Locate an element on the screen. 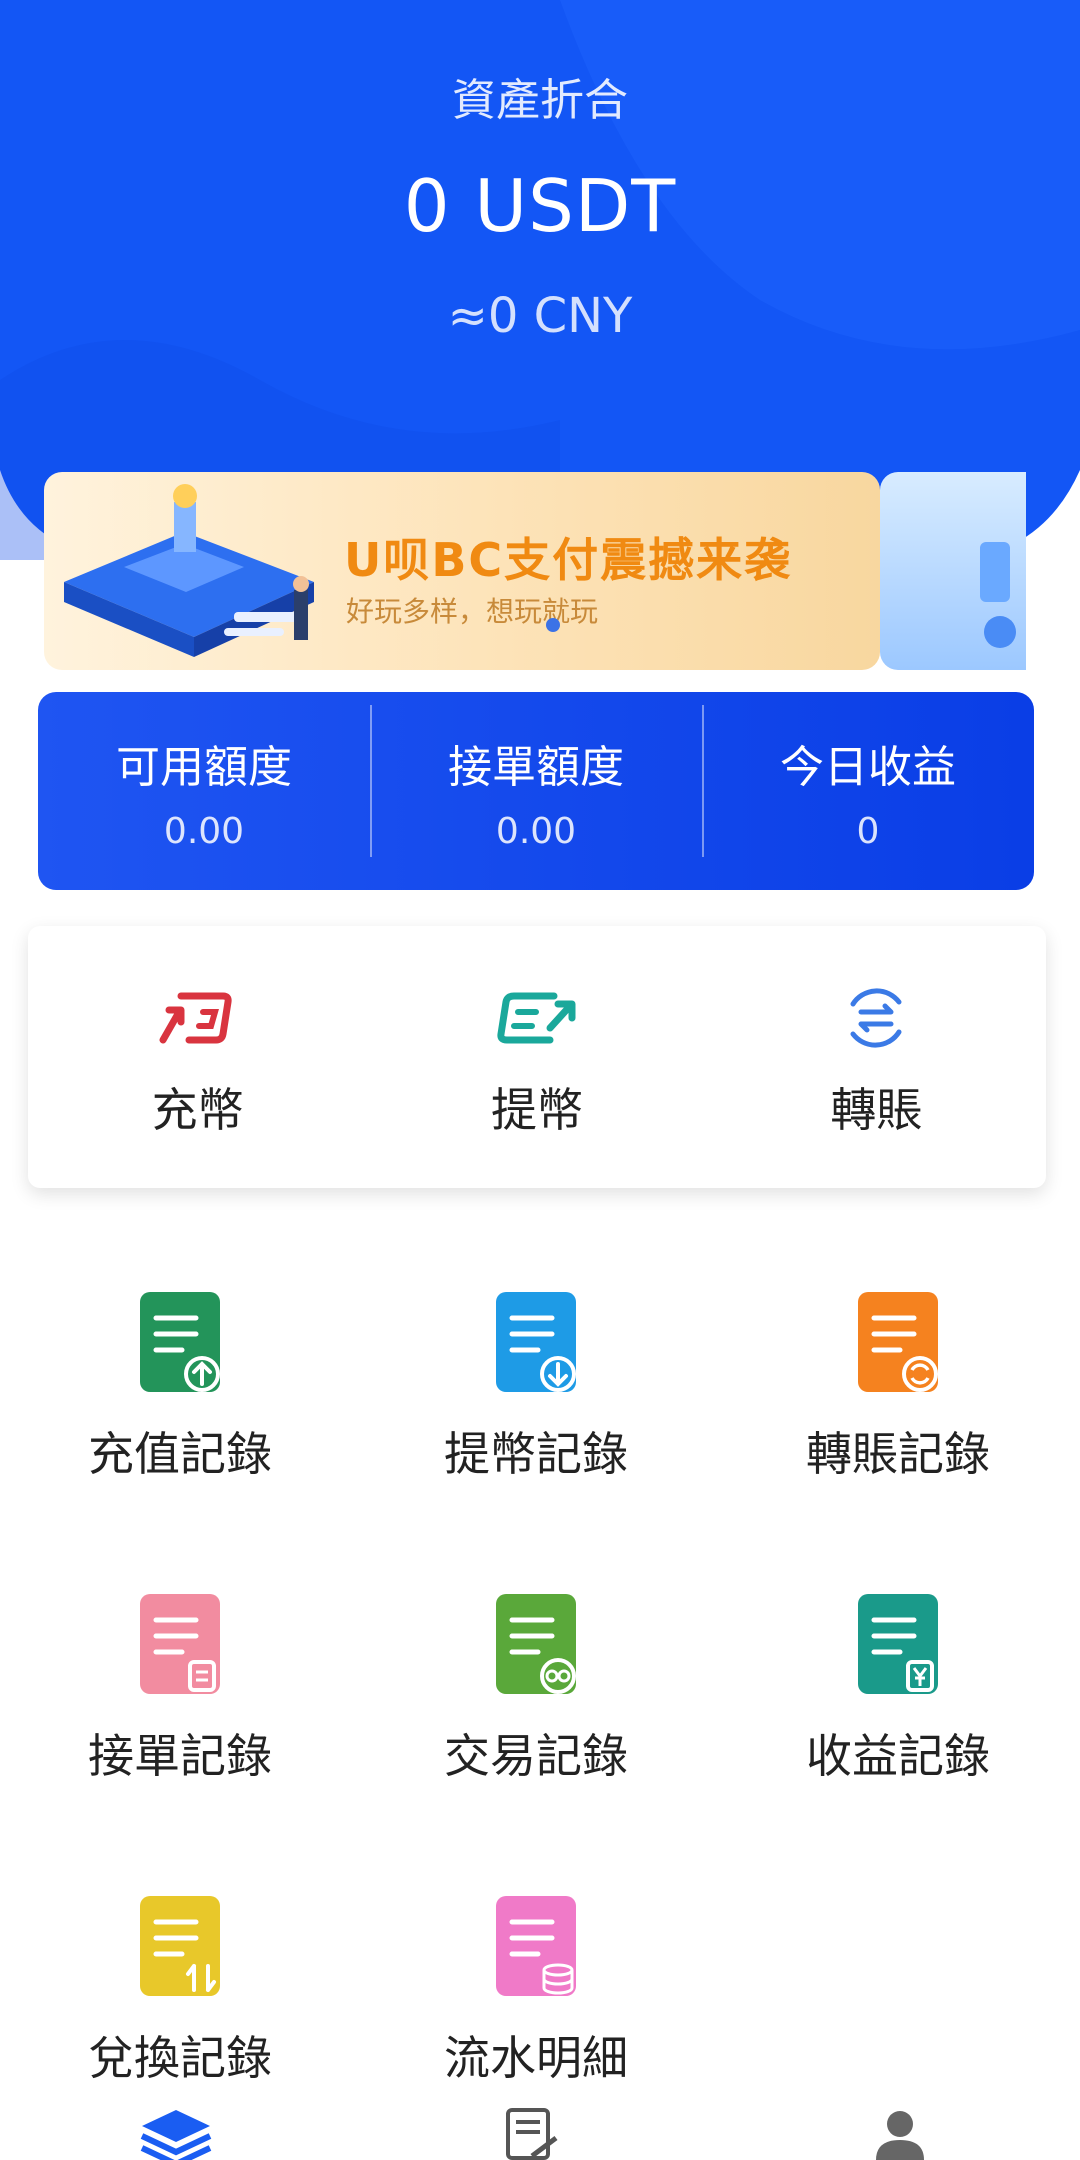  nav-home is located at coordinates (176, 2134).